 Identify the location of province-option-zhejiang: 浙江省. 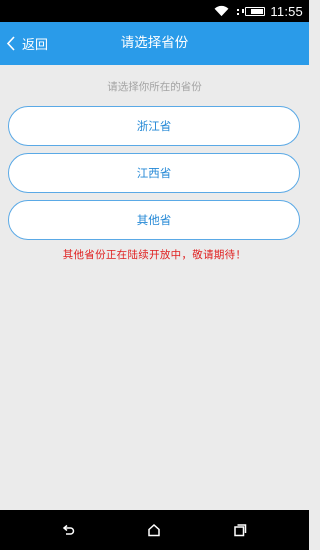
(154, 126).